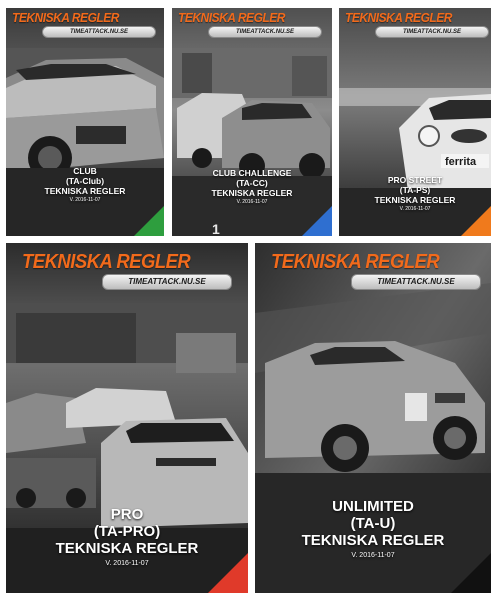  Describe the element at coordinates (415, 180) in the screenshot. I see `class-name: PRO STREET` at that location.